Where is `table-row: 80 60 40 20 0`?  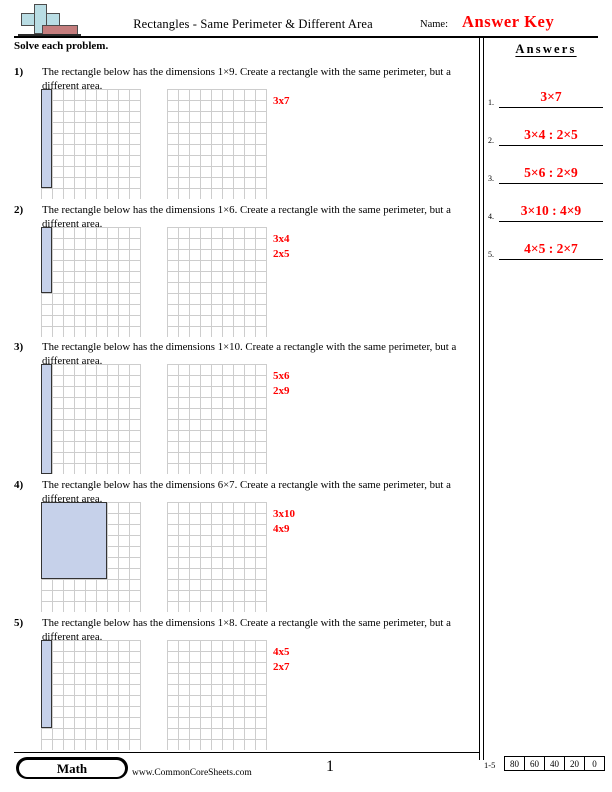 table-row: 80 60 40 20 0 is located at coordinates (554, 763).